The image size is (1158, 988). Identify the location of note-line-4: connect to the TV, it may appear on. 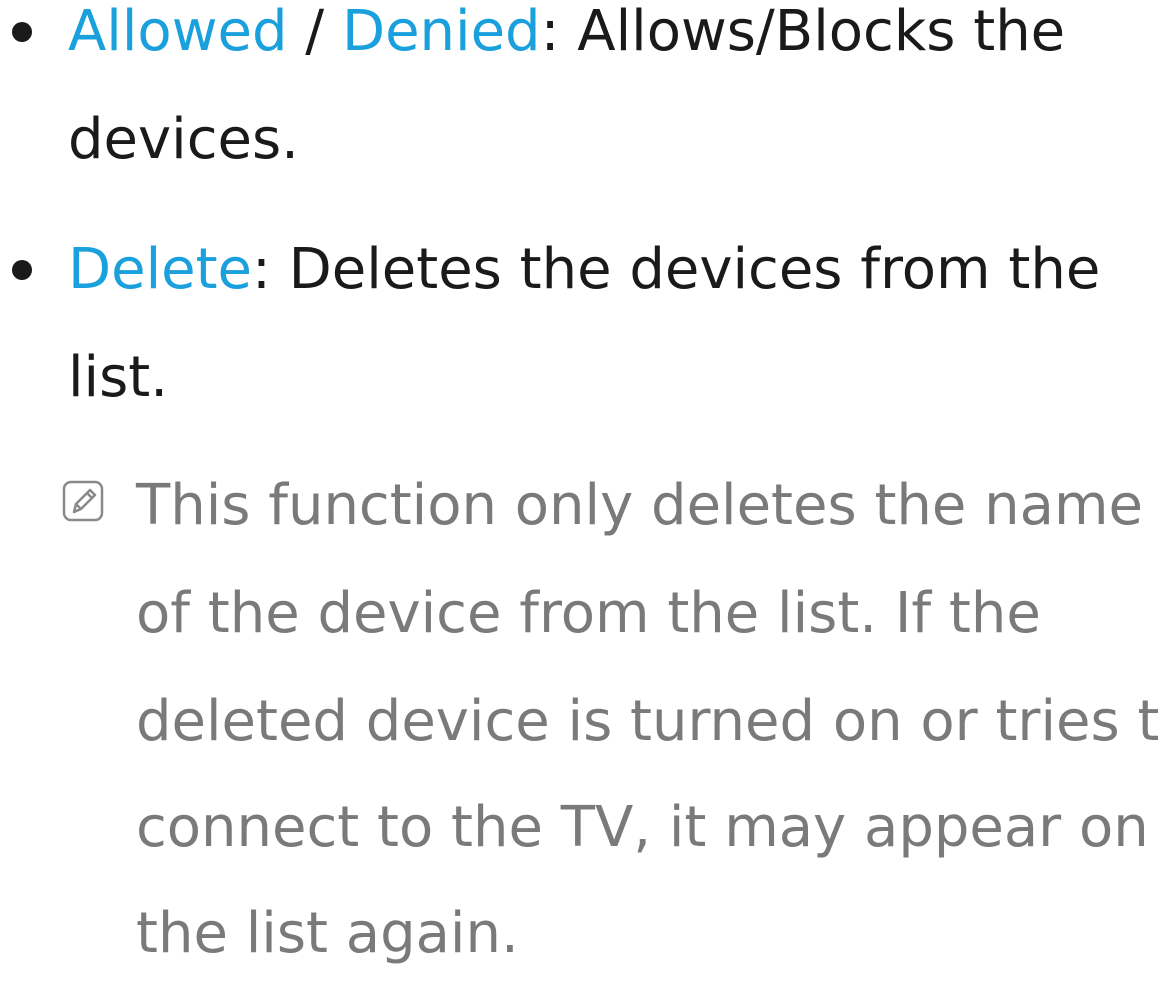
(642, 827).